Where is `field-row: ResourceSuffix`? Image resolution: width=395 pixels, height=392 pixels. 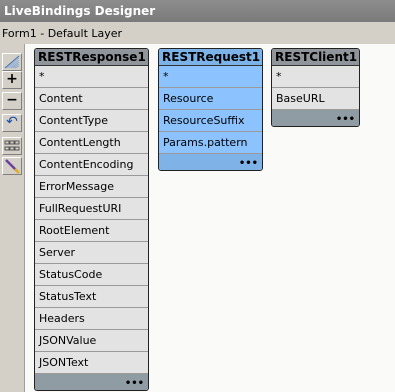 field-row: ResourceSuffix is located at coordinates (210, 121).